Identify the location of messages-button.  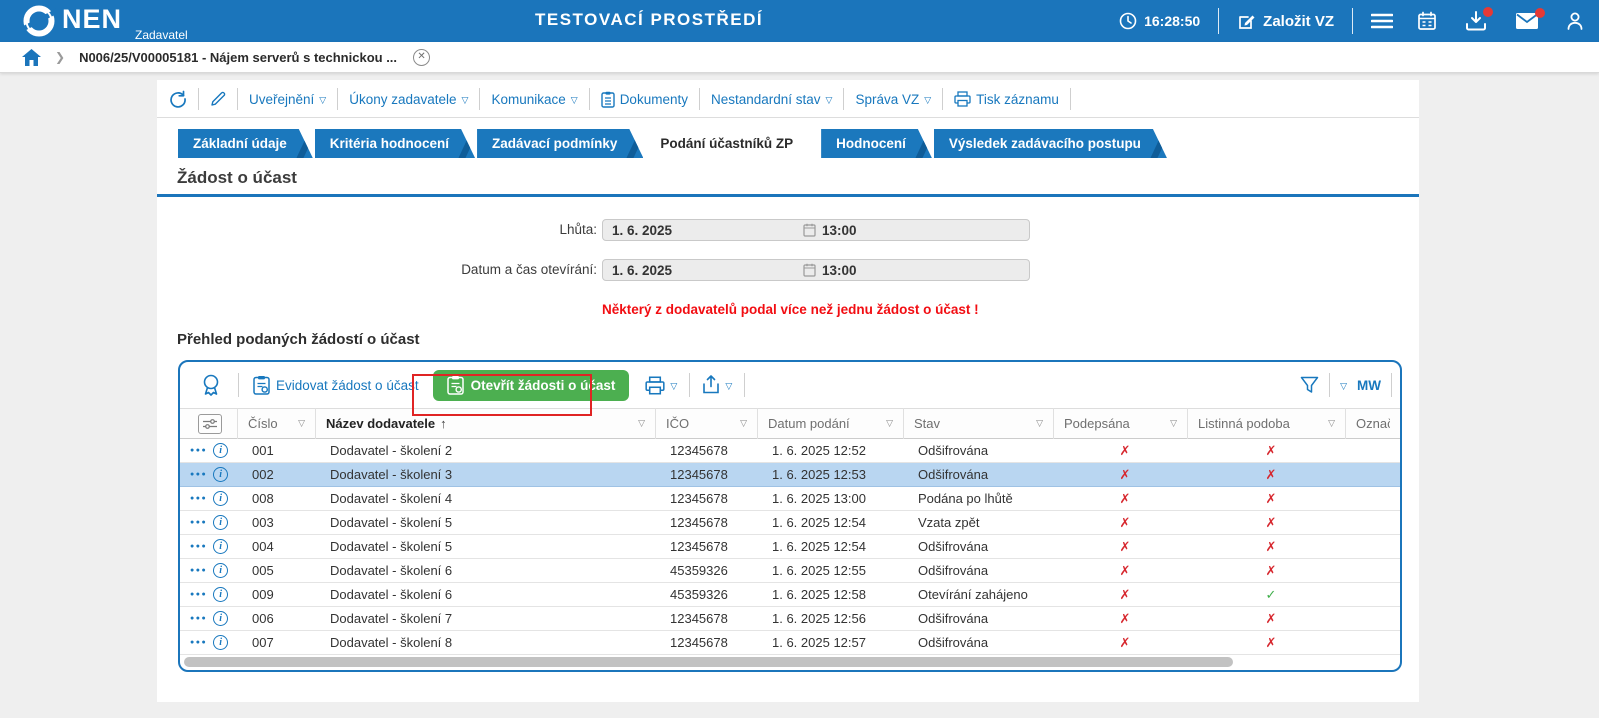
(1530, 19).